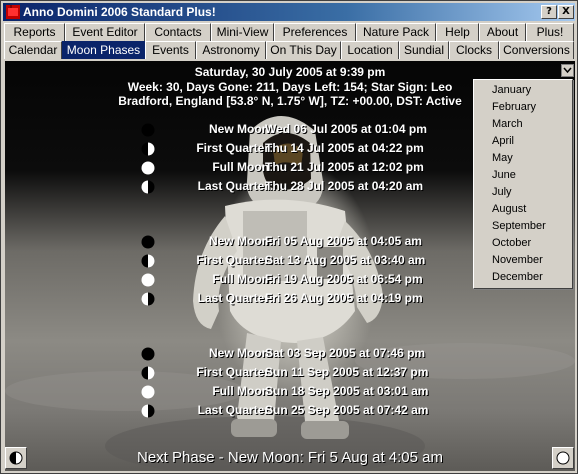 This screenshot has height=474, width=578. Describe the element at coordinates (344, 148) in the screenshot. I see `phase-datetime: Thu 14 Jul 2005 at 04:22 pm` at that location.